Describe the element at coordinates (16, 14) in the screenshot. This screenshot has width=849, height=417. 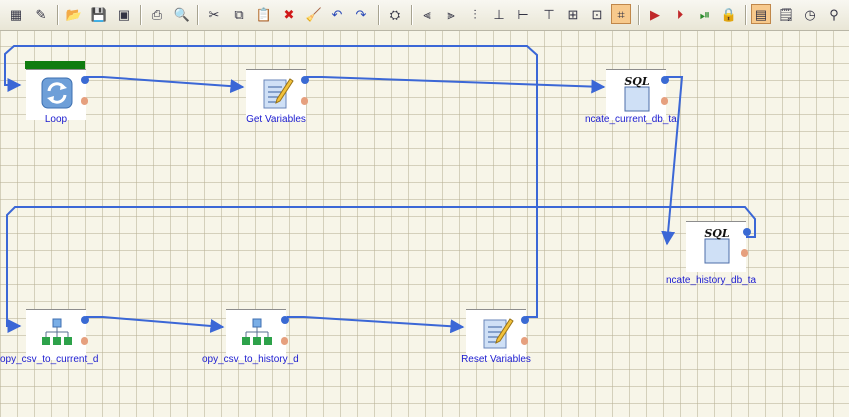
I see `job-properties-icon: ▦` at that location.